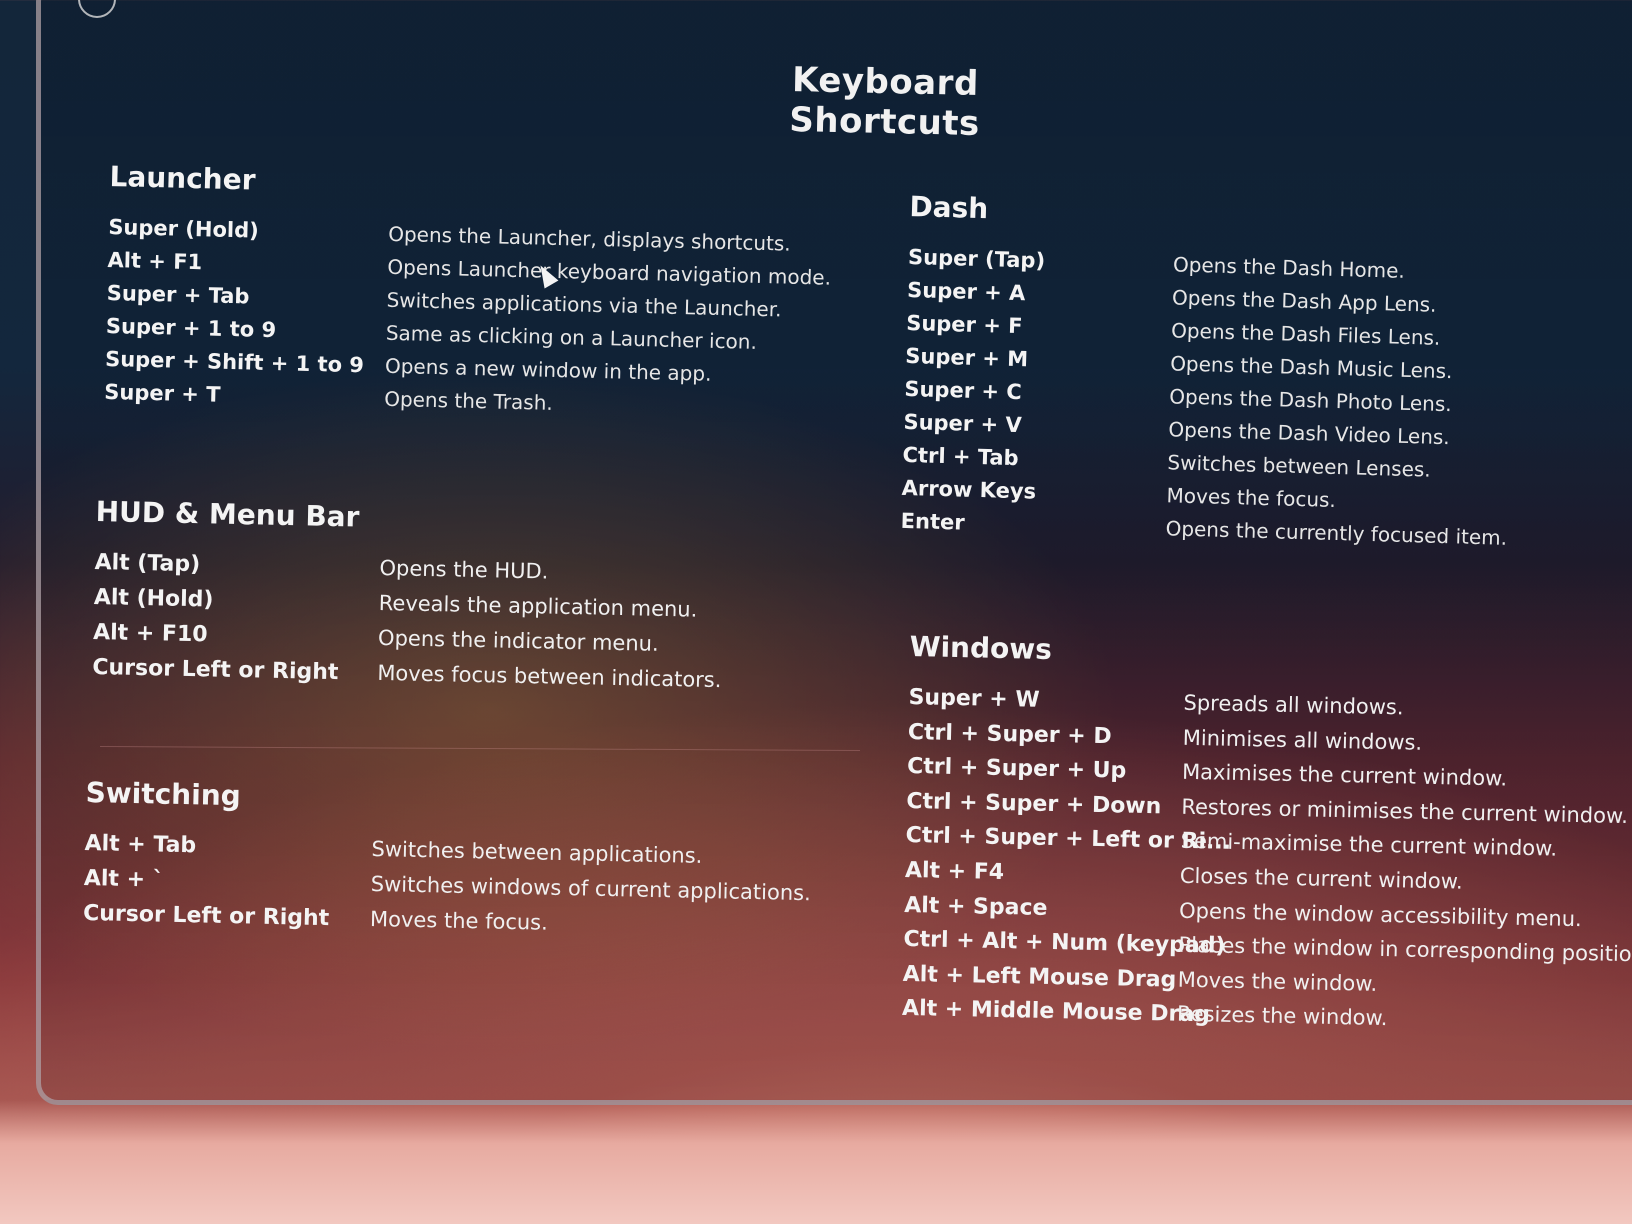 The image size is (1632, 1224). What do you see at coordinates (1166, 462) in the screenshot?
I see `shortcut-row: Ctrl + Tab Switches between Lenses.` at bounding box center [1166, 462].